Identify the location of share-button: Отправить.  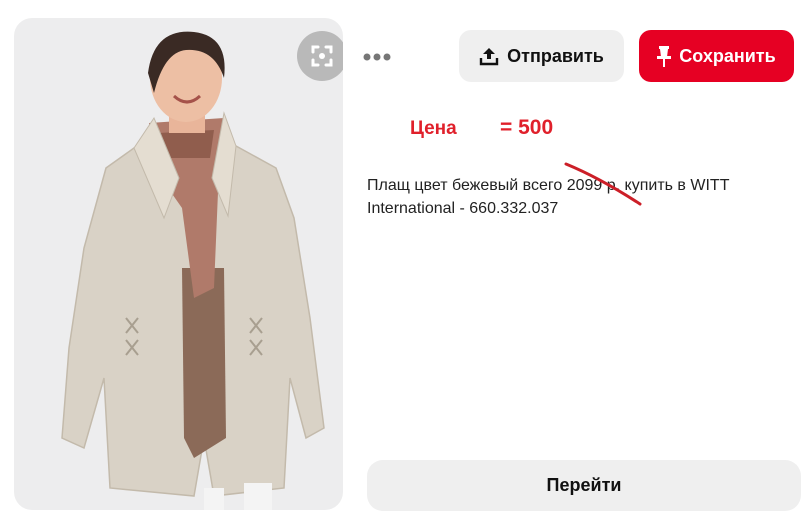
(541, 56).